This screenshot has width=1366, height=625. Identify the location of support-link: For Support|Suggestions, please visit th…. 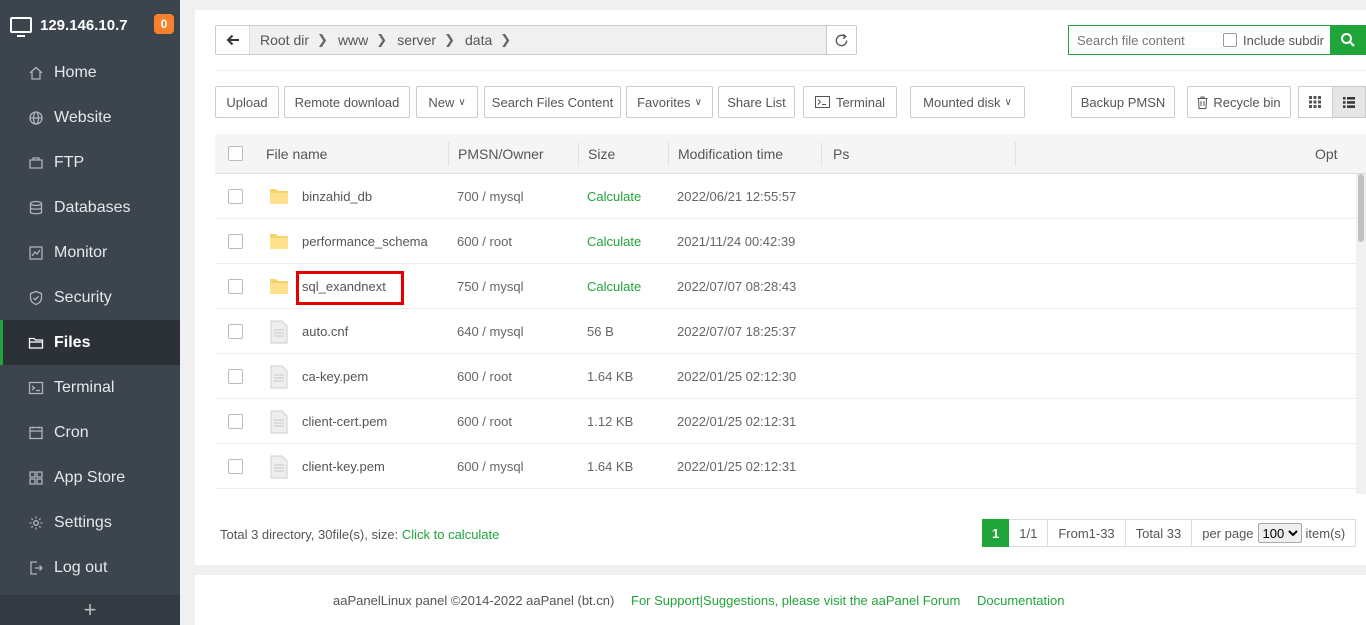
(795, 600).